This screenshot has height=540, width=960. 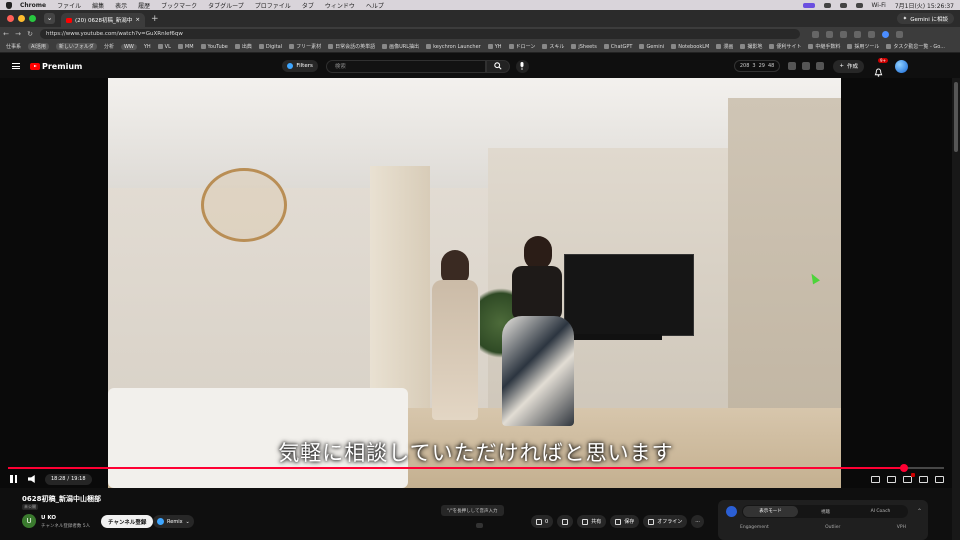 I want to click on chevron-down-icon, so click(x=479, y=525).